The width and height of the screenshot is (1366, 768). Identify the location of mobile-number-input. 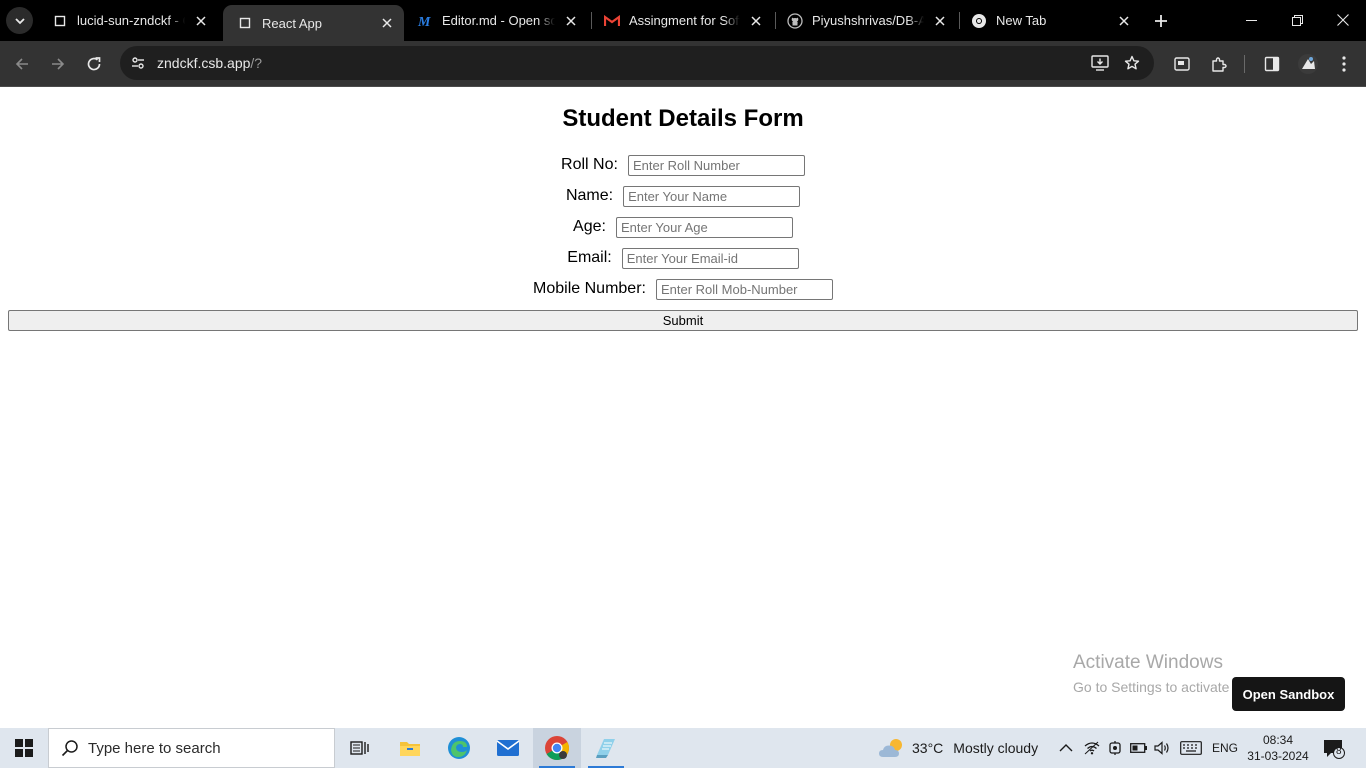
(744, 289).